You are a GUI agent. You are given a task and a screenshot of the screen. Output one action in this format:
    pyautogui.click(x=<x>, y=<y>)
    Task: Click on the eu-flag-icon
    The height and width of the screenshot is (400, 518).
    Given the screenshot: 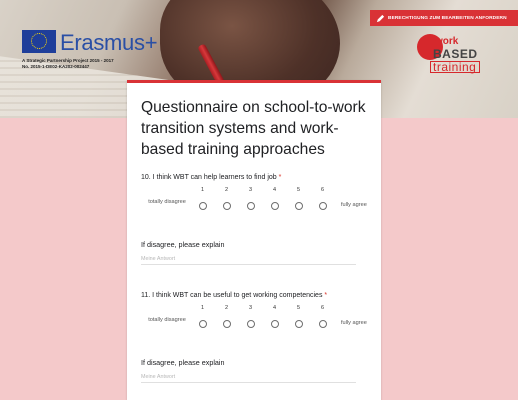 What is the action you would take?
    pyautogui.click(x=39, y=41)
    